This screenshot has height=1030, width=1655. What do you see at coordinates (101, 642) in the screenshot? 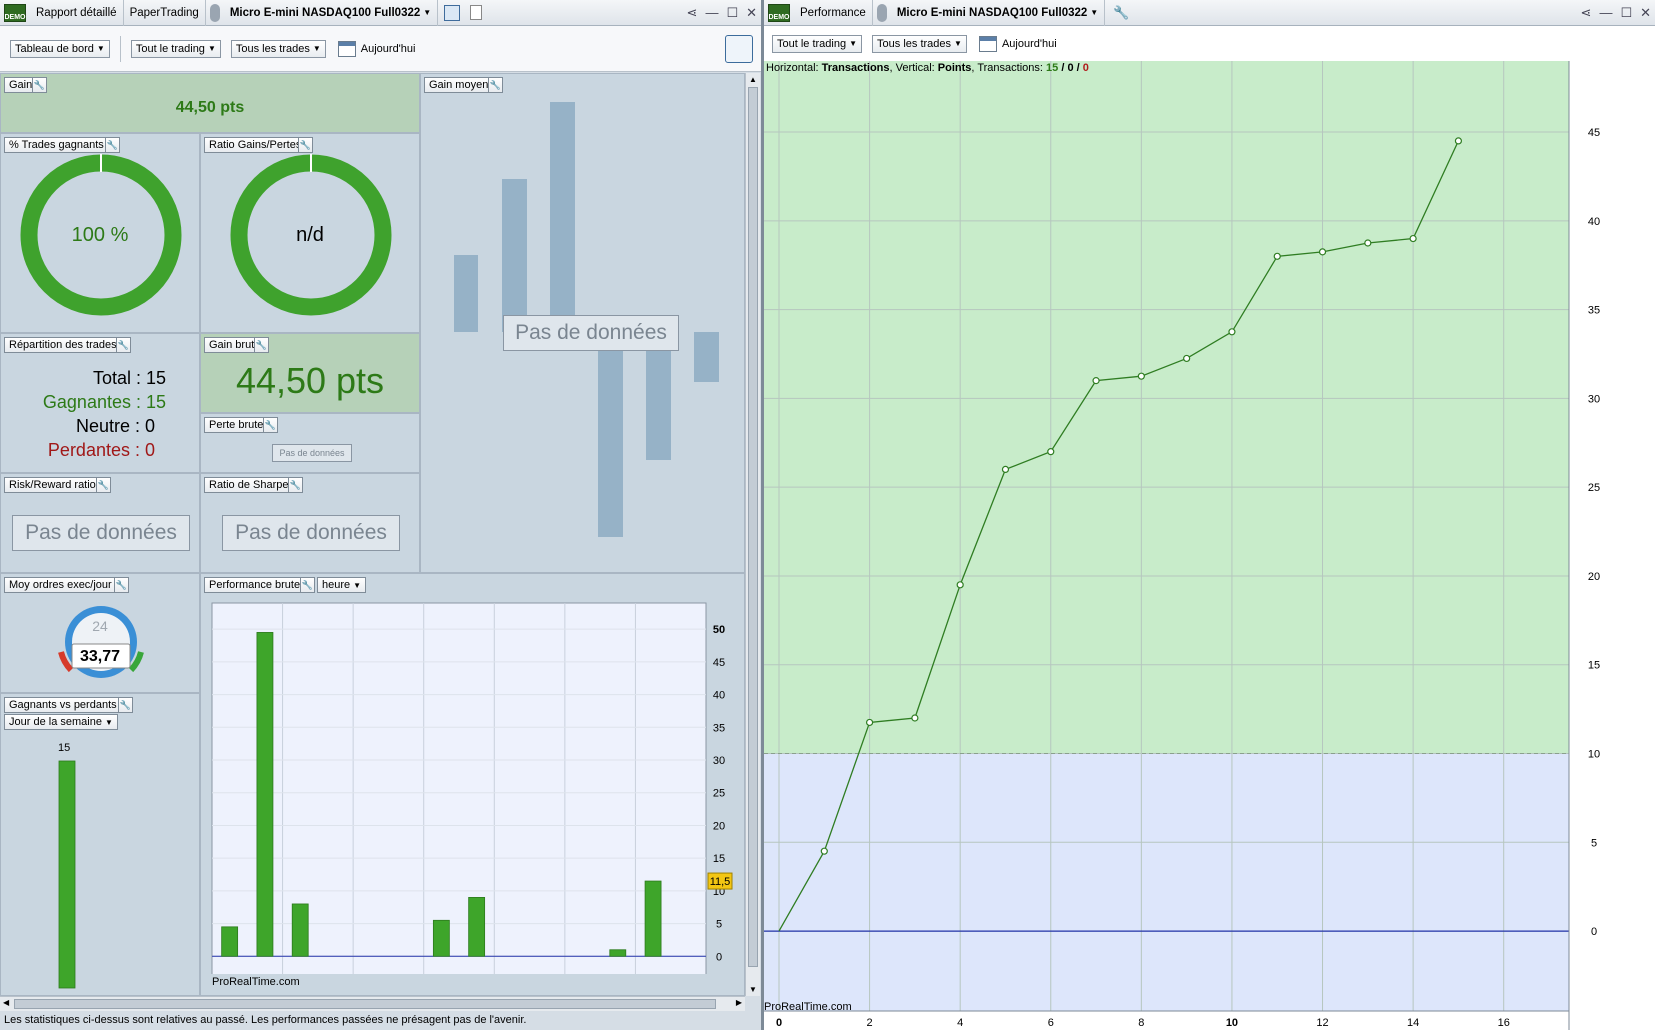
I see `gauge-icon` at bounding box center [101, 642].